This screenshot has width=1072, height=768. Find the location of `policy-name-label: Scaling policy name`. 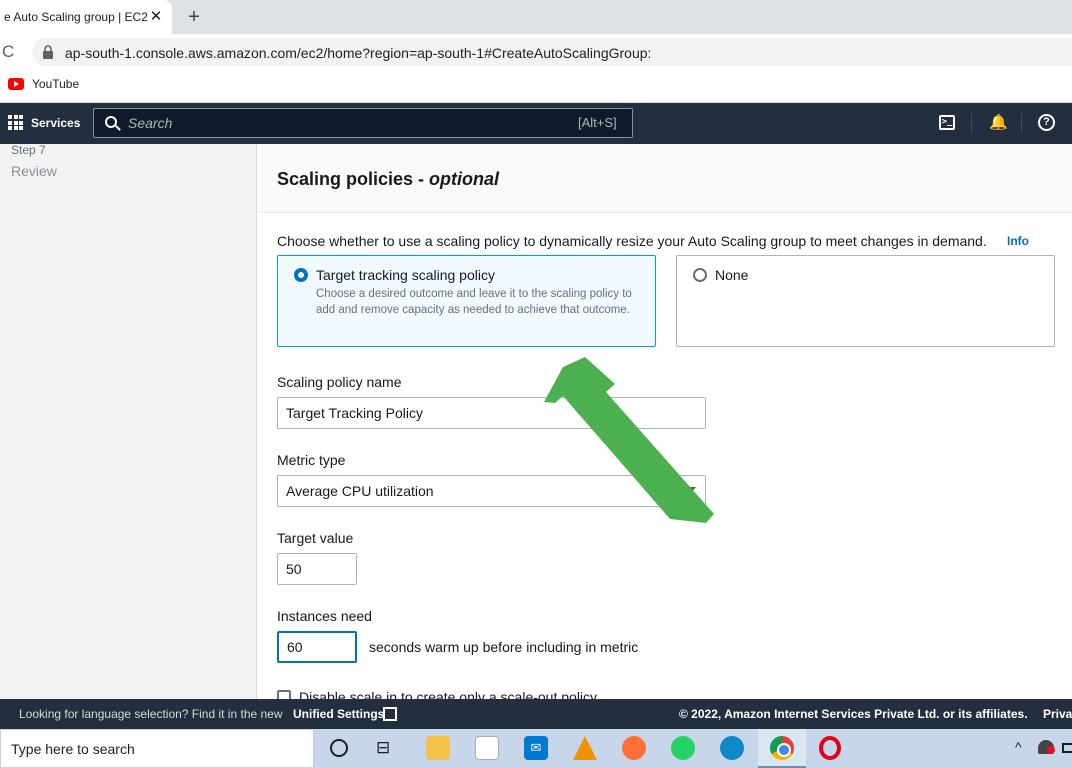

policy-name-label: Scaling policy name is located at coordinates (339, 382).